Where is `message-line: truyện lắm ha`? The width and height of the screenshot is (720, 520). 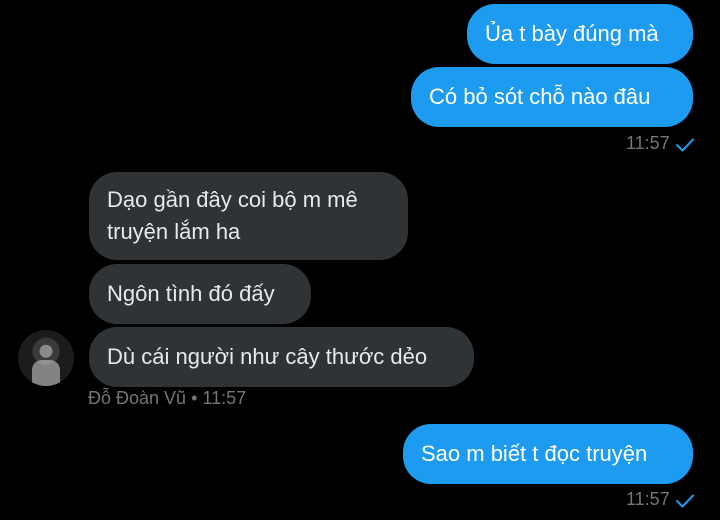 message-line: truyện lắm ha is located at coordinates (174, 231).